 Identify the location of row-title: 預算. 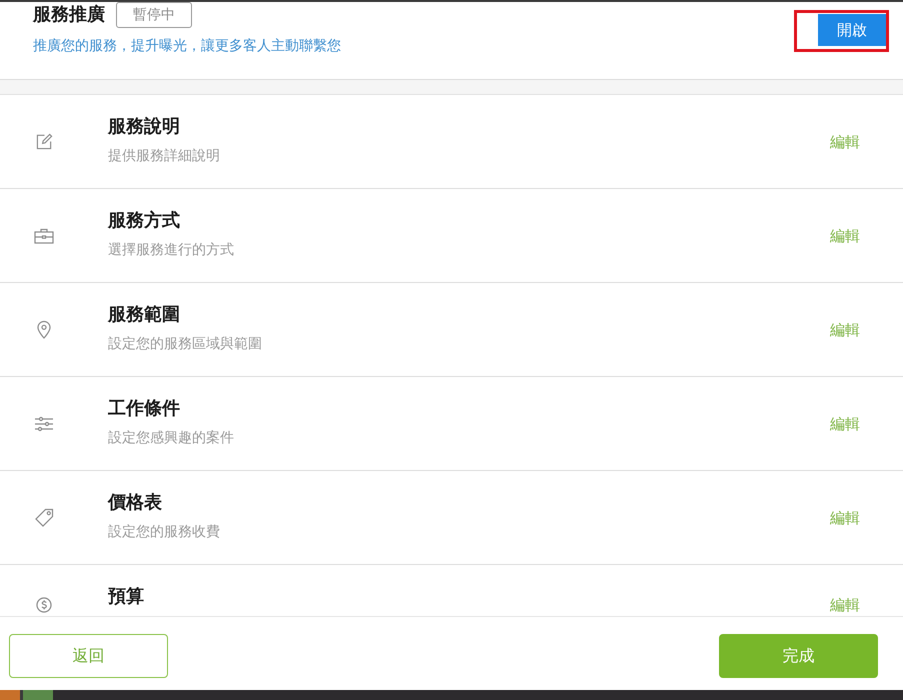
(126, 597).